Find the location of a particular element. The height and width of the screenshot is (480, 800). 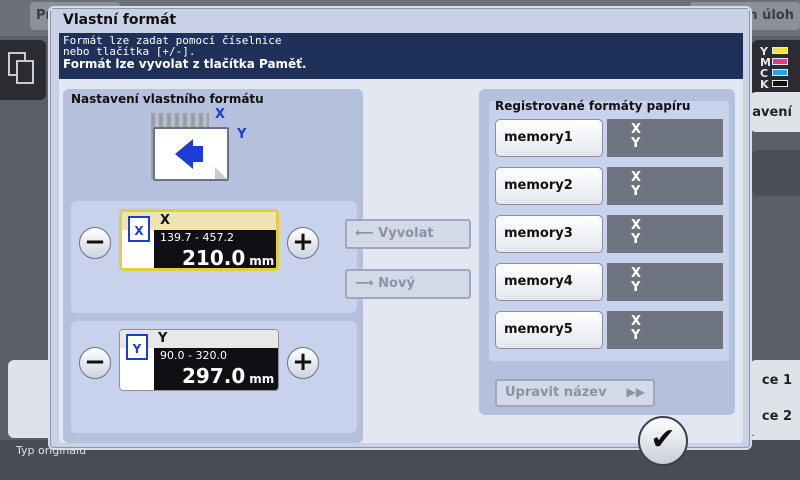

y-minus-button: − is located at coordinates (95, 363).